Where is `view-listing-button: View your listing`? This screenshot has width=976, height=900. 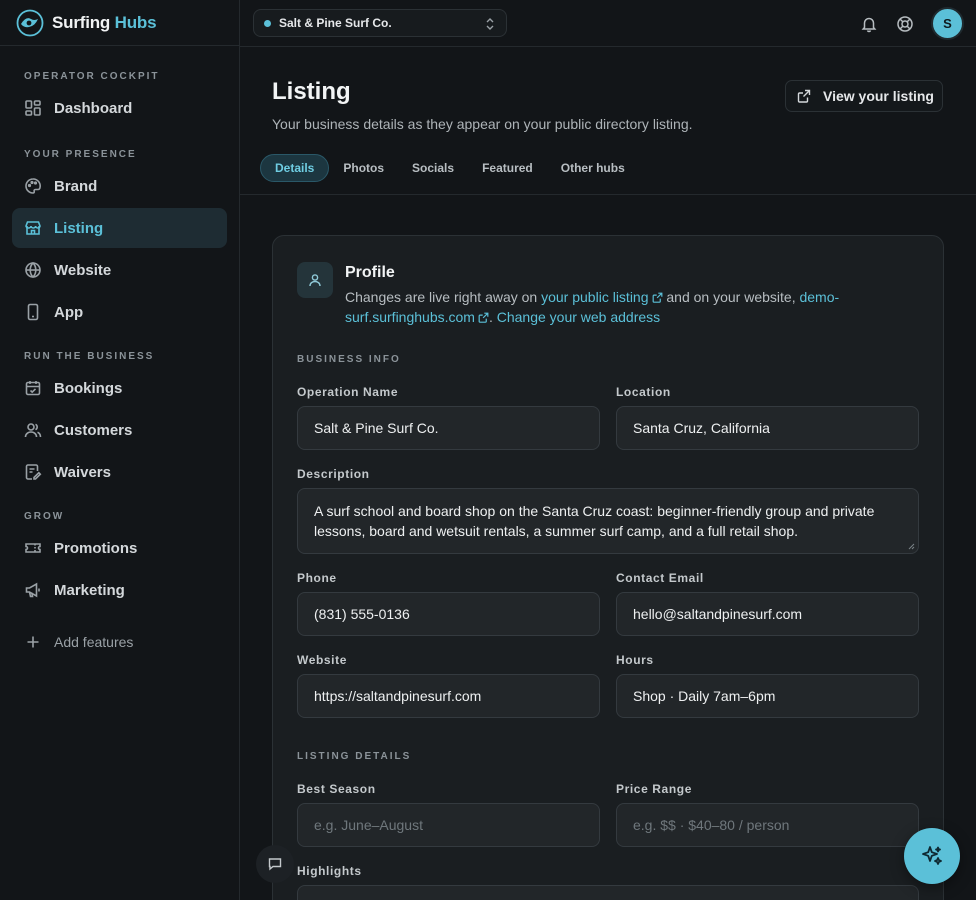 view-listing-button: View your listing is located at coordinates (864, 96).